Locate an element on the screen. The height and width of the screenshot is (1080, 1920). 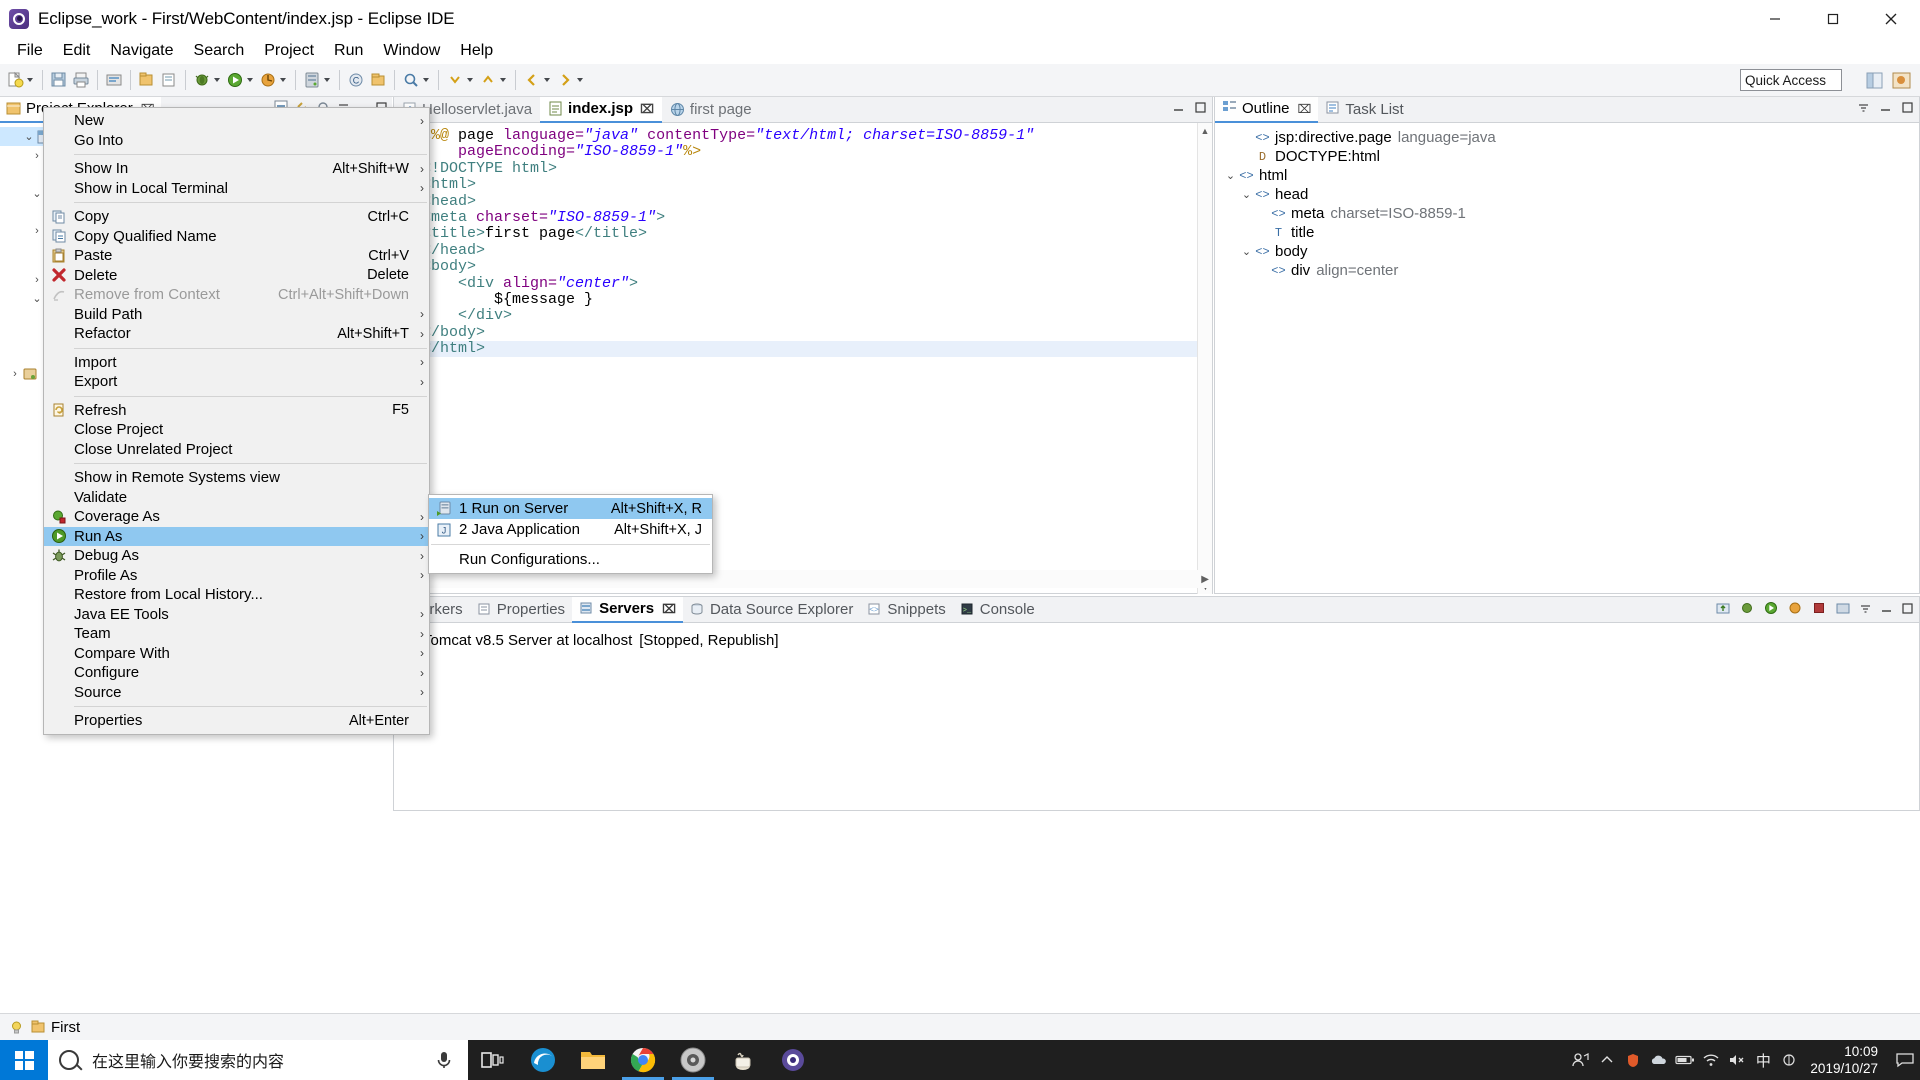
taskbar-search-box: 在这里输入你要搜索的内容 is located at coordinates (258, 1060).